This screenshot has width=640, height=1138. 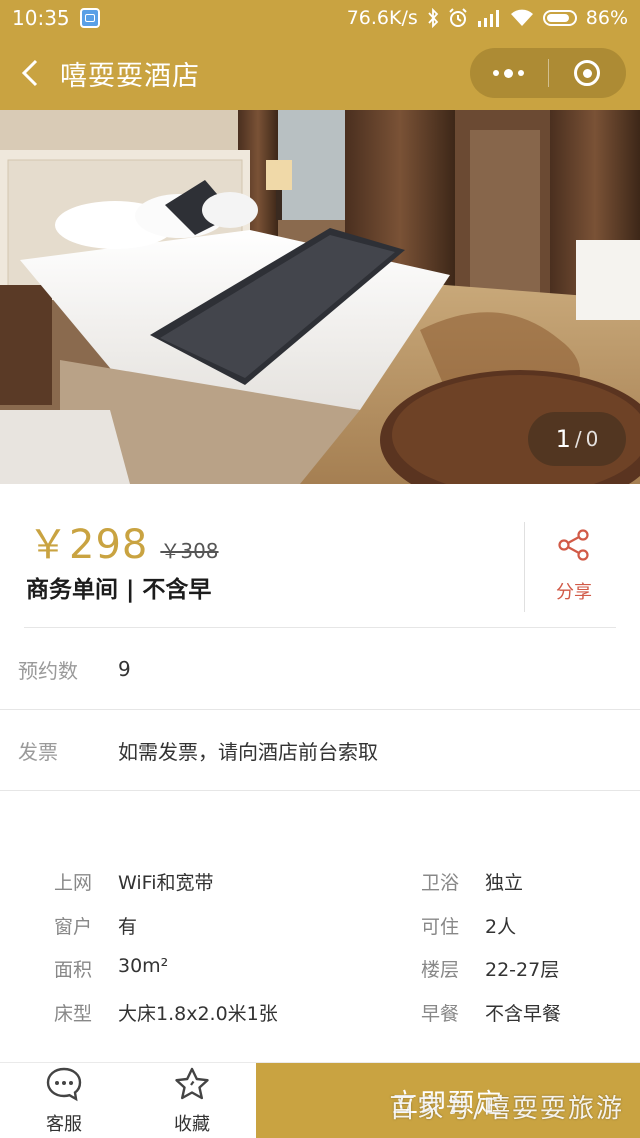 What do you see at coordinates (334, 969) in the screenshot?
I see `facility-row: 面积 30m² 楼层 22-27层` at bounding box center [334, 969].